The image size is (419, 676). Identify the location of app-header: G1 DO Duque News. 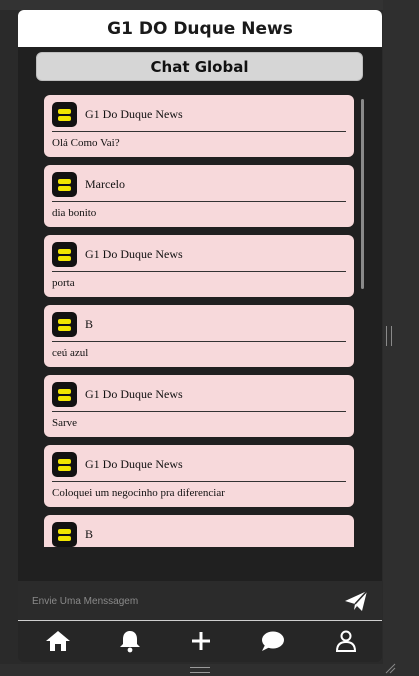
(200, 28).